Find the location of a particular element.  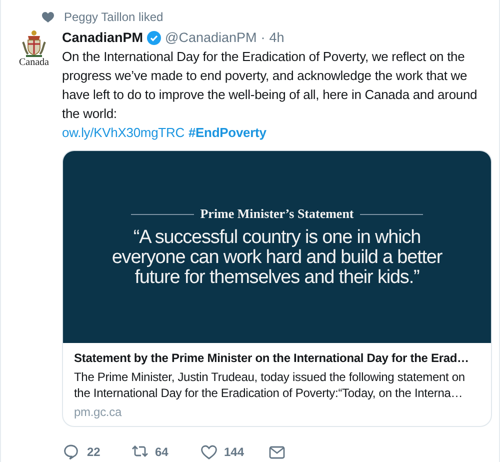

tweet-time: 4h is located at coordinates (276, 37).